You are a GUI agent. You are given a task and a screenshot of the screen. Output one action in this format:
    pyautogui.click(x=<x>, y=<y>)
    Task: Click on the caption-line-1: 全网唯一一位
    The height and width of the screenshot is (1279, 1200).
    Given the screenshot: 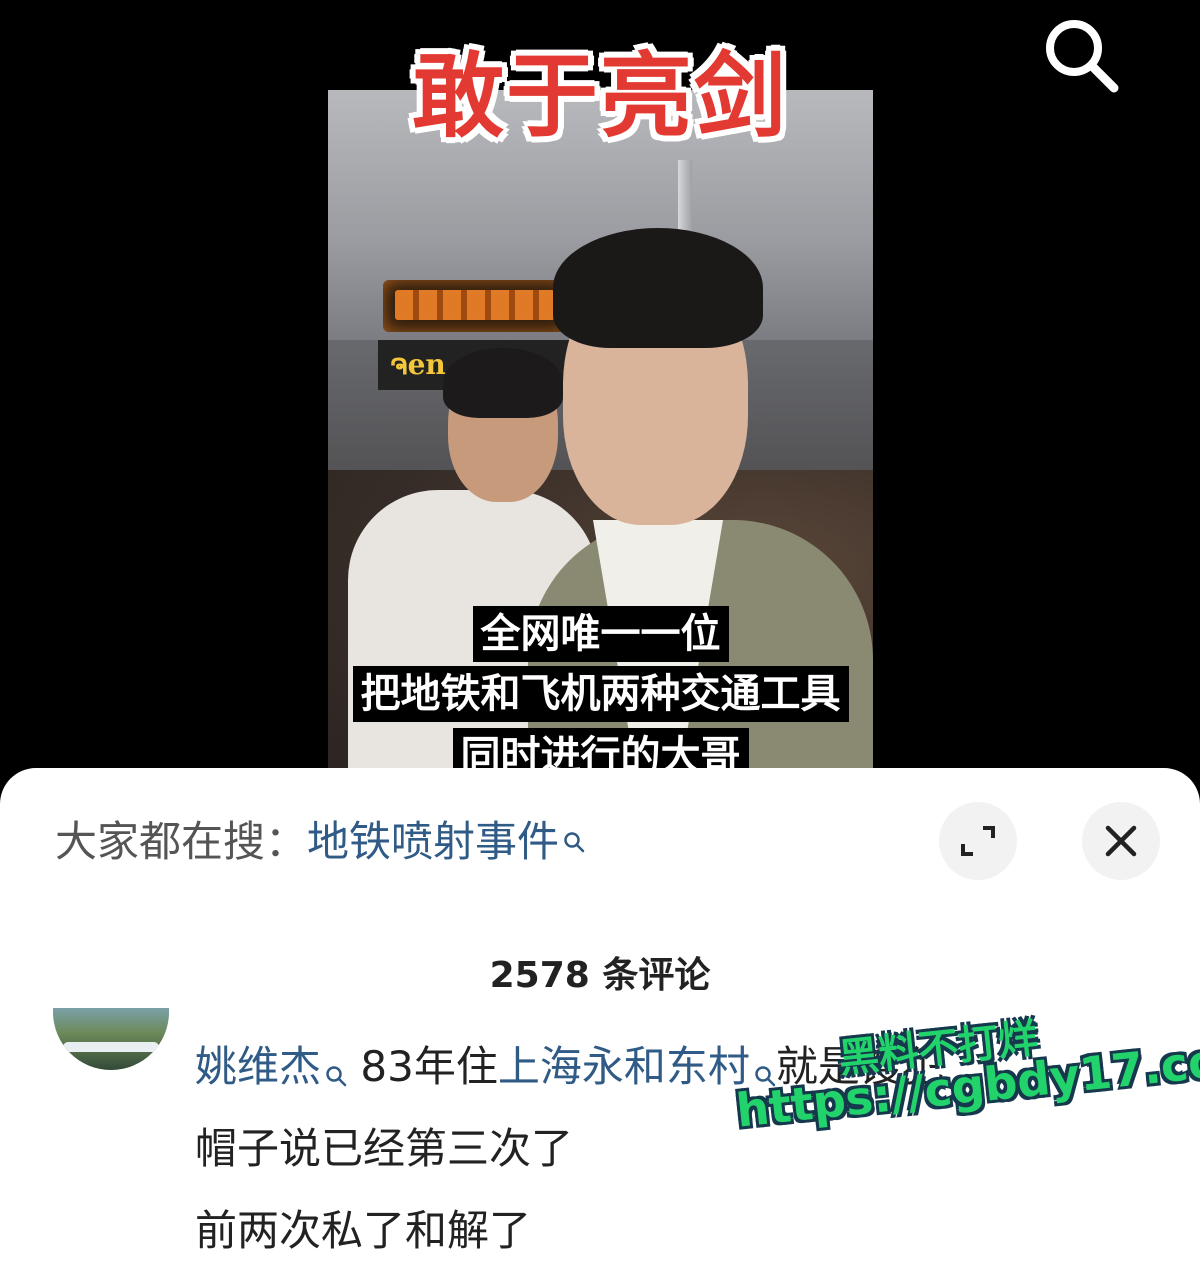 What is the action you would take?
    pyautogui.click(x=600, y=634)
    